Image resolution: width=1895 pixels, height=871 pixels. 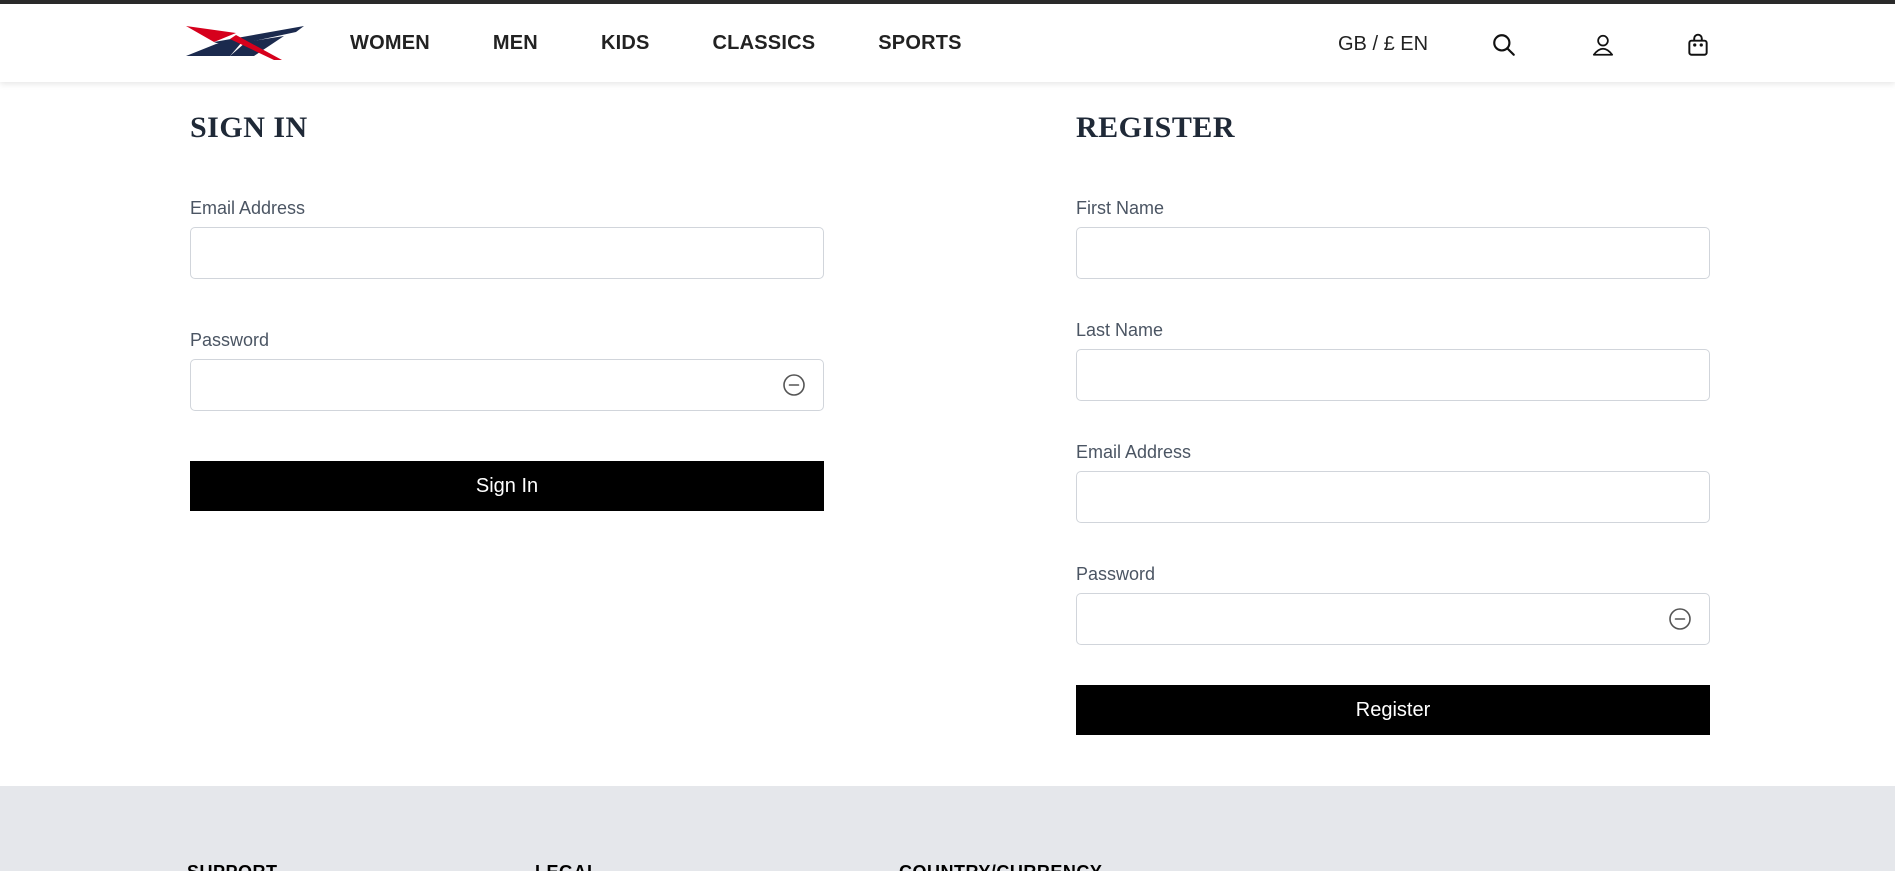 I want to click on main-nav: WOMEN MEN KIDS CLASSICS SPORTS, so click(x=656, y=43).